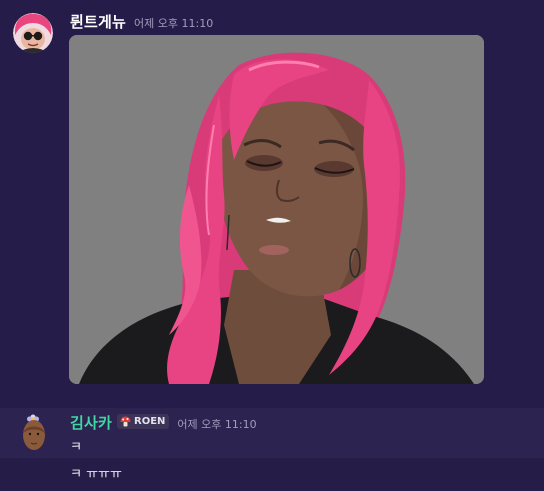 The width and height of the screenshot is (544, 491). I want to click on username: 김사카, so click(91, 422).